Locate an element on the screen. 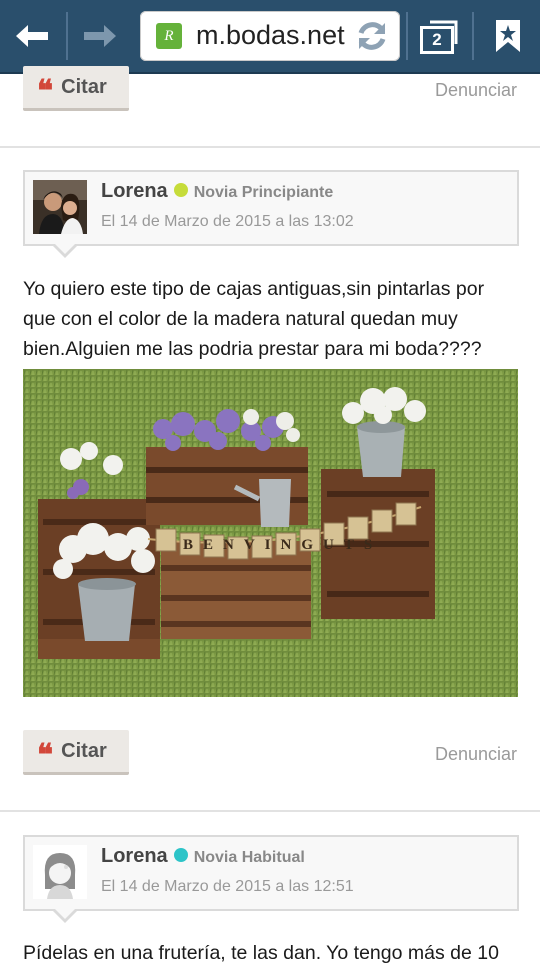  bookmark-icon is located at coordinates (508, 36).